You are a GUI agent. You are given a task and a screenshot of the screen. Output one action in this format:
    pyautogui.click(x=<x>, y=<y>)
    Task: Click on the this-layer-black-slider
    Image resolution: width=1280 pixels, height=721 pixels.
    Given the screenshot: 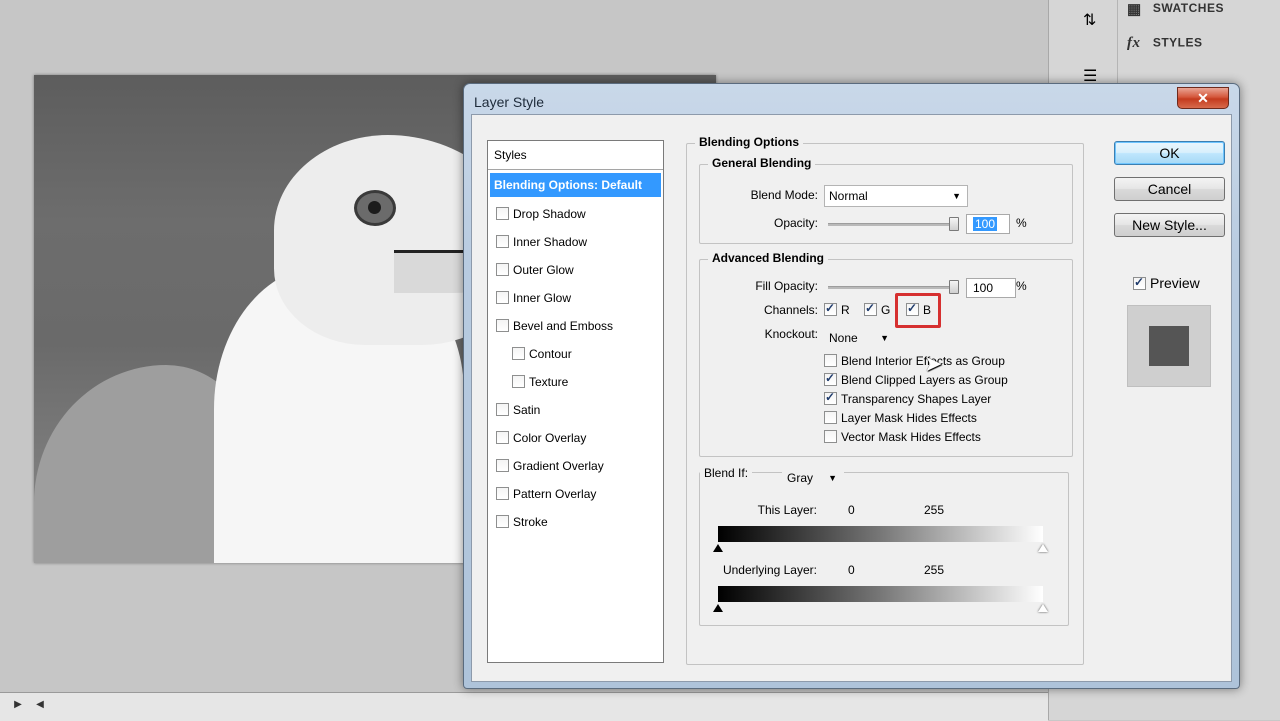 What is the action you would take?
    pyautogui.click(x=718, y=548)
    